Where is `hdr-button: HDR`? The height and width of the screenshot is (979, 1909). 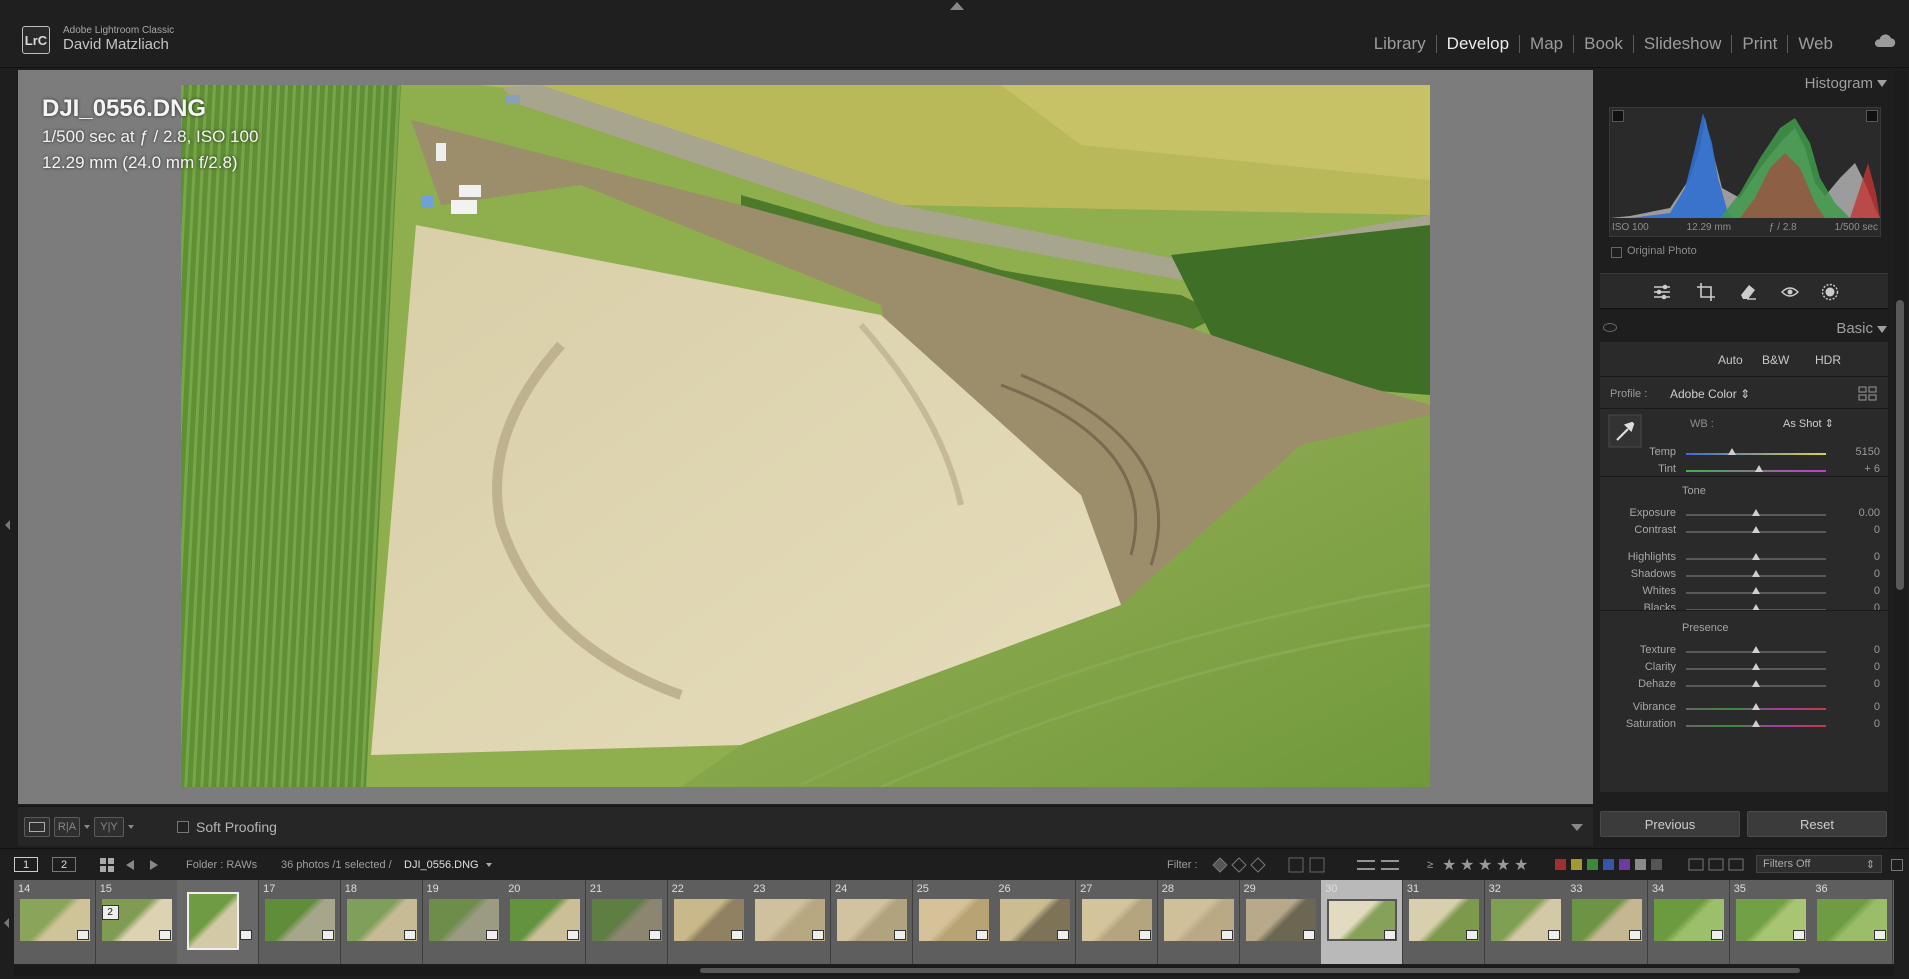 hdr-button: HDR is located at coordinates (1828, 360).